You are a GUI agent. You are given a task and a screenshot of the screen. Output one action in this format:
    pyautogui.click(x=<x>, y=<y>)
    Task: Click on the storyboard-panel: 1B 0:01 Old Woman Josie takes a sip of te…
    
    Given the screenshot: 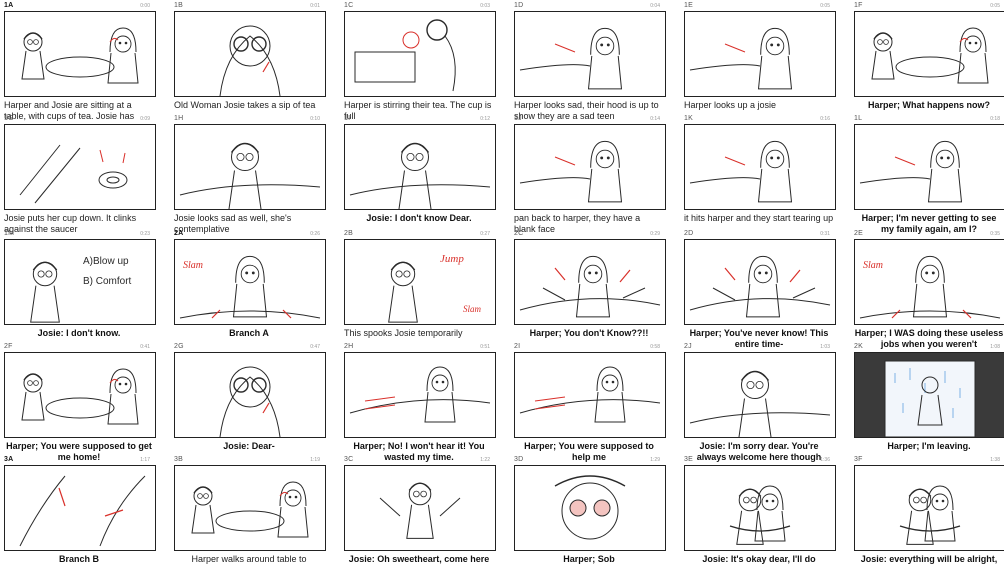 What is the action you would take?
    pyautogui.click(x=254, y=58)
    